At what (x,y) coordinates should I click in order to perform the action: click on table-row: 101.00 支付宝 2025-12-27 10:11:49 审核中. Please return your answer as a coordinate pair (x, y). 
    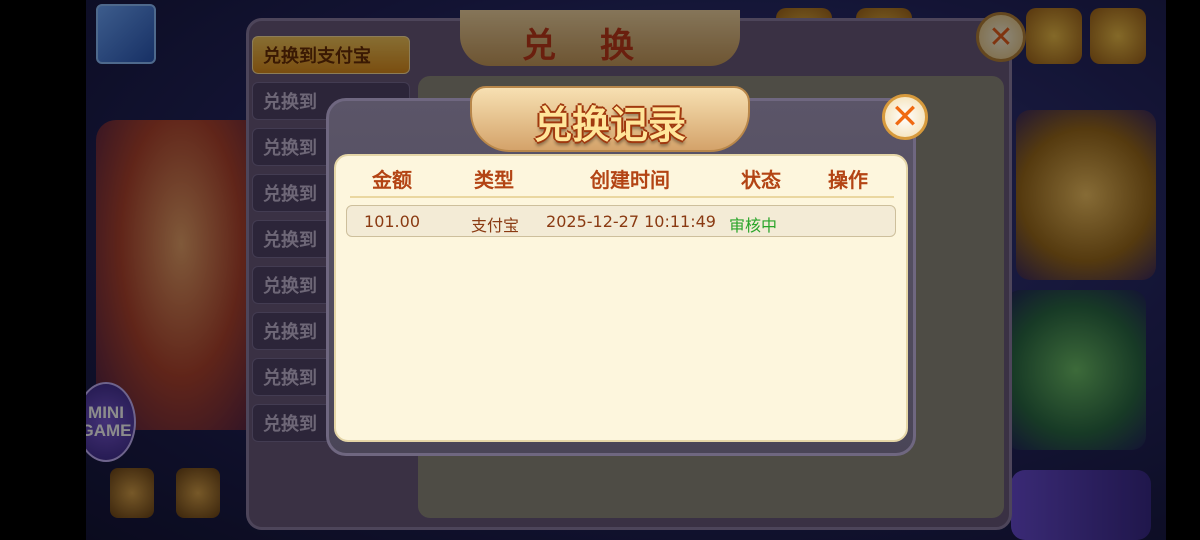
    Looking at the image, I should click on (621, 221).